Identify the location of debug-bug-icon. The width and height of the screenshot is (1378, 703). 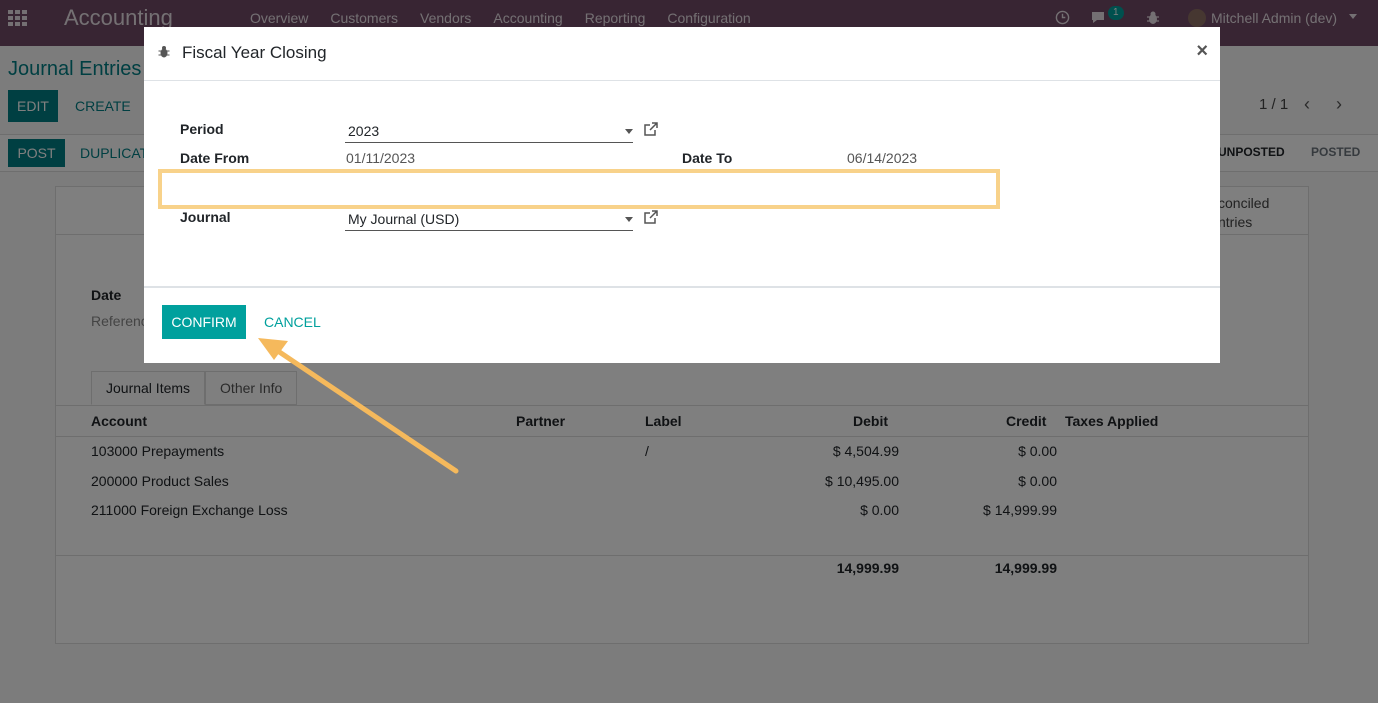
(164, 52).